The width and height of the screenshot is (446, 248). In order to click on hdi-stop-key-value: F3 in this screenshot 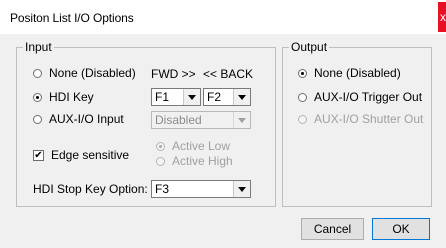, I will do `click(162, 189)`.